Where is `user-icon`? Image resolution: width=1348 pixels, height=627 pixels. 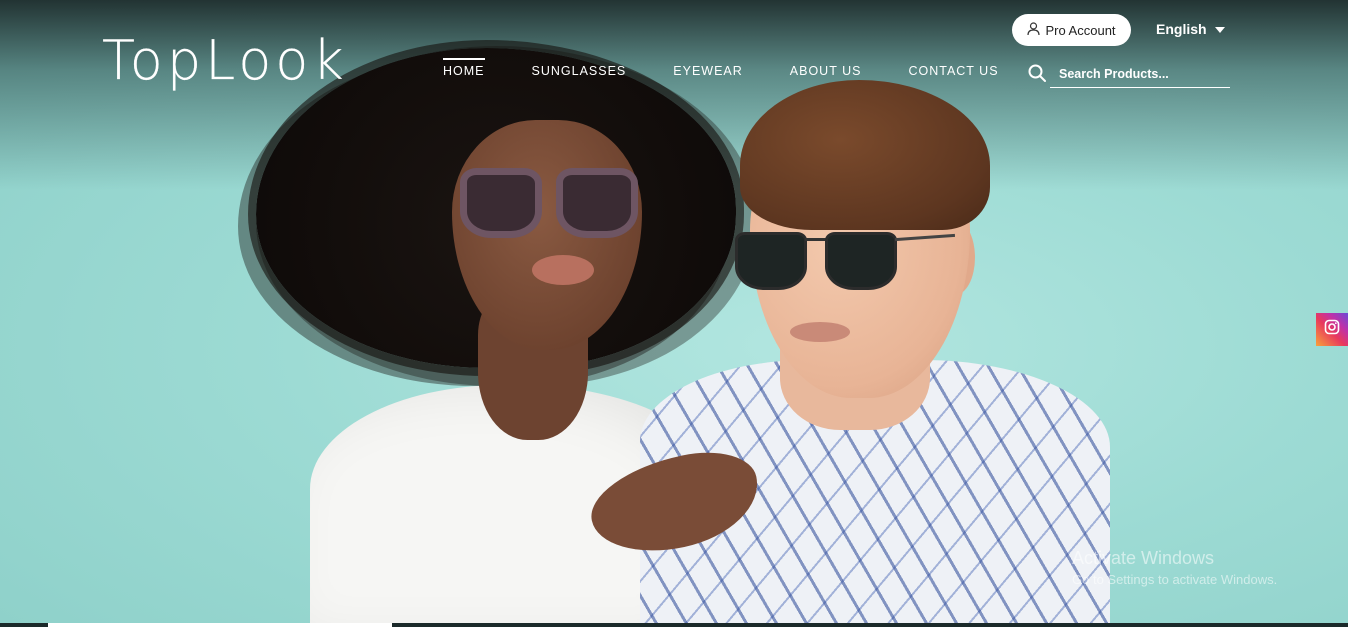
user-icon is located at coordinates (1034, 30).